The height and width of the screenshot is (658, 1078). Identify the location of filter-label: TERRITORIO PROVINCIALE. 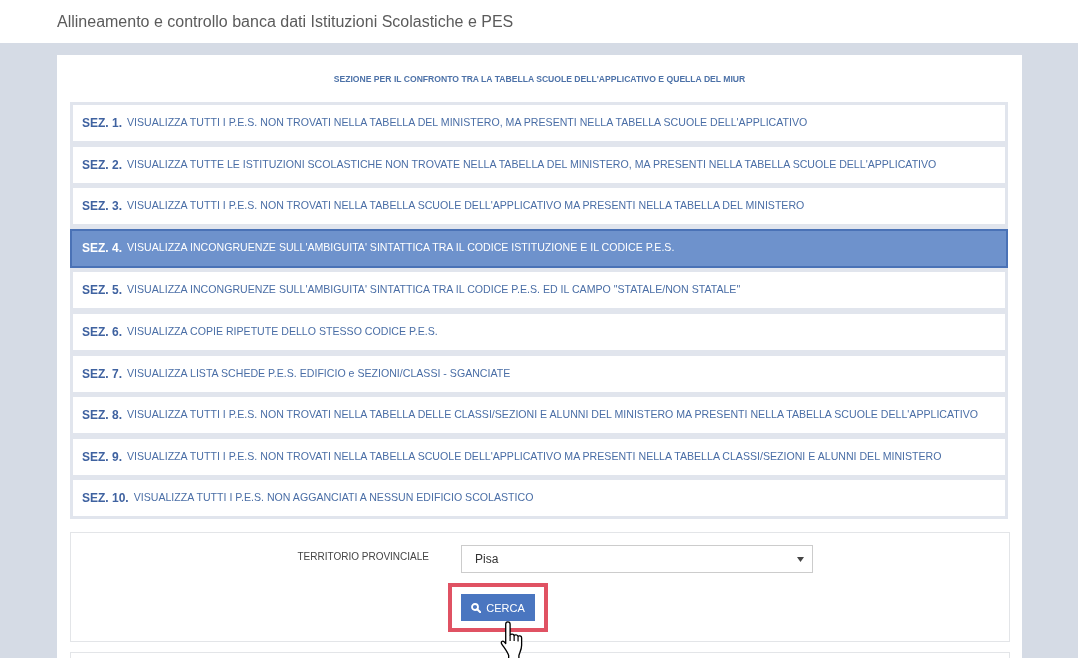
(363, 557).